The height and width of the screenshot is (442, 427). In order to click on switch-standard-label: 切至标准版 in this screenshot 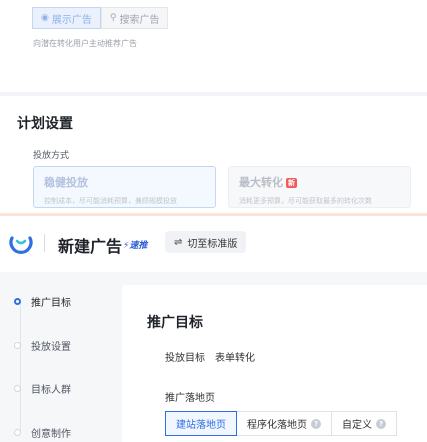, I will do `click(212, 244)`.